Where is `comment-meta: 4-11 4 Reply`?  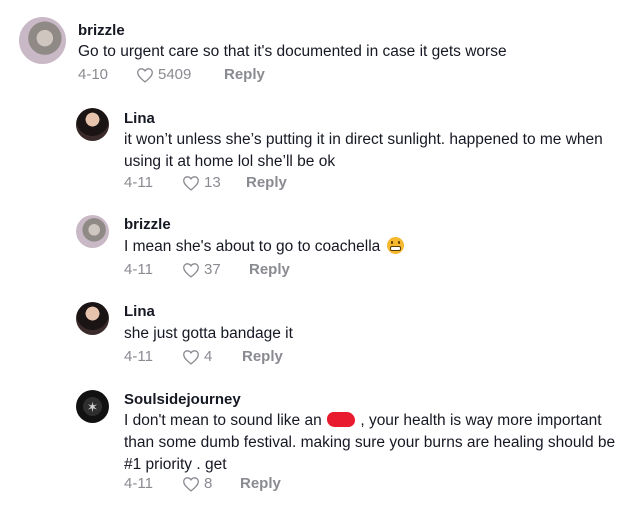
comment-meta: 4-11 4 Reply is located at coordinates (203, 356).